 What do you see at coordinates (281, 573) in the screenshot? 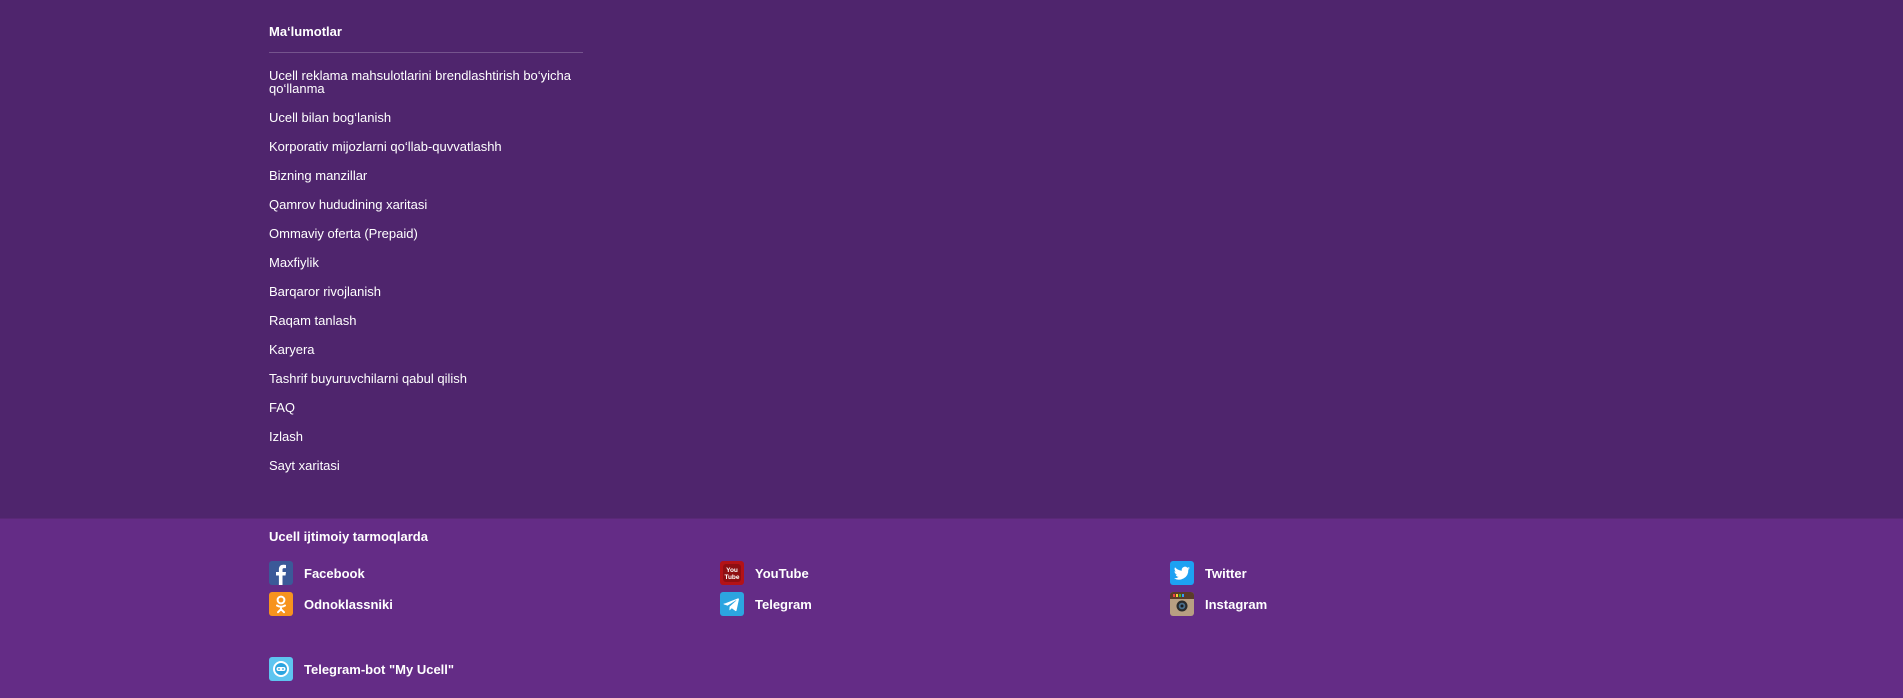
I see `facebook-icon` at bounding box center [281, 573].